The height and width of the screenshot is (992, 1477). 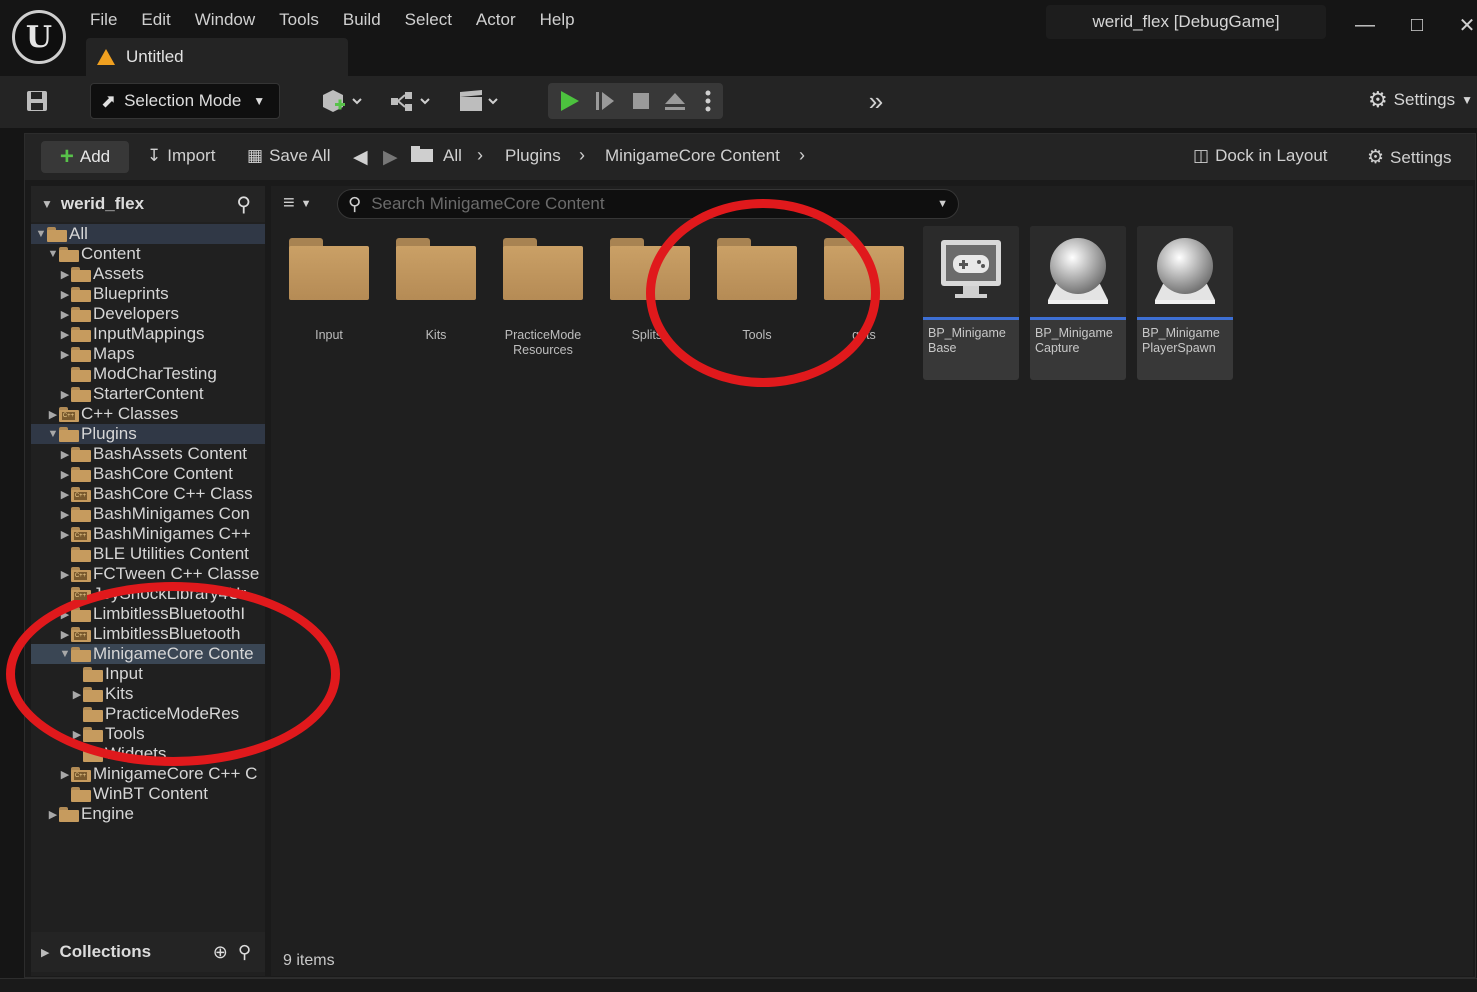 What do you see at coordinates (675, 101) in the screenshot?
I see `eject-icon` at bounding box center [675, 101].